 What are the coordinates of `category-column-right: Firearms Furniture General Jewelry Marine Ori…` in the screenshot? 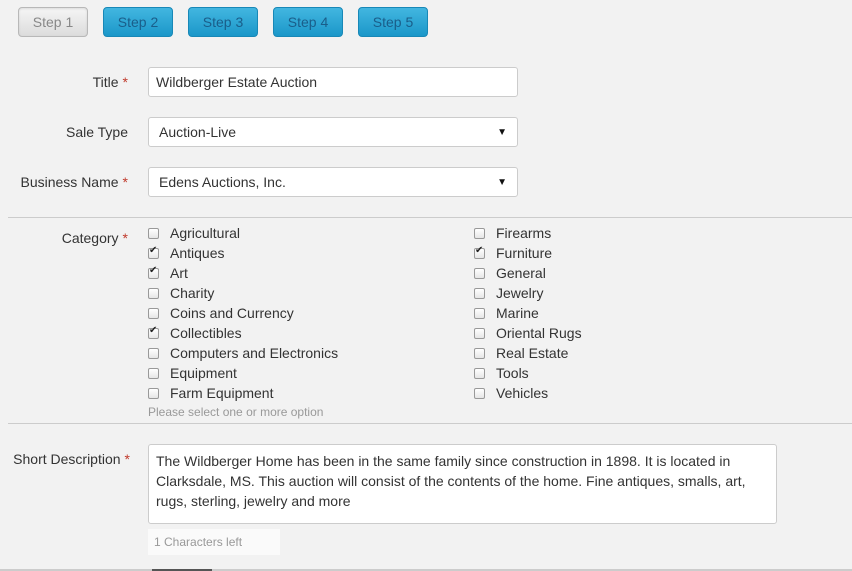 It's located at (528, 313).